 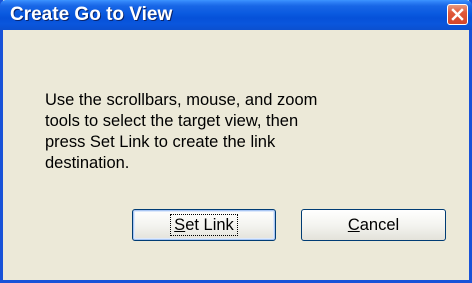 I want to click on cancel-mnemonic: C, so click(x=353, y=225).